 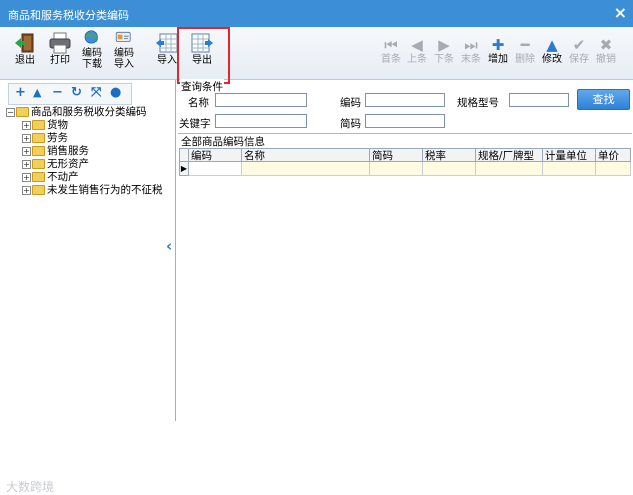 What do you see at coordinates (471, 51) in the screenshot?
I see `last-record-button: ⏭ 末条` at bounding box center [471, 51].